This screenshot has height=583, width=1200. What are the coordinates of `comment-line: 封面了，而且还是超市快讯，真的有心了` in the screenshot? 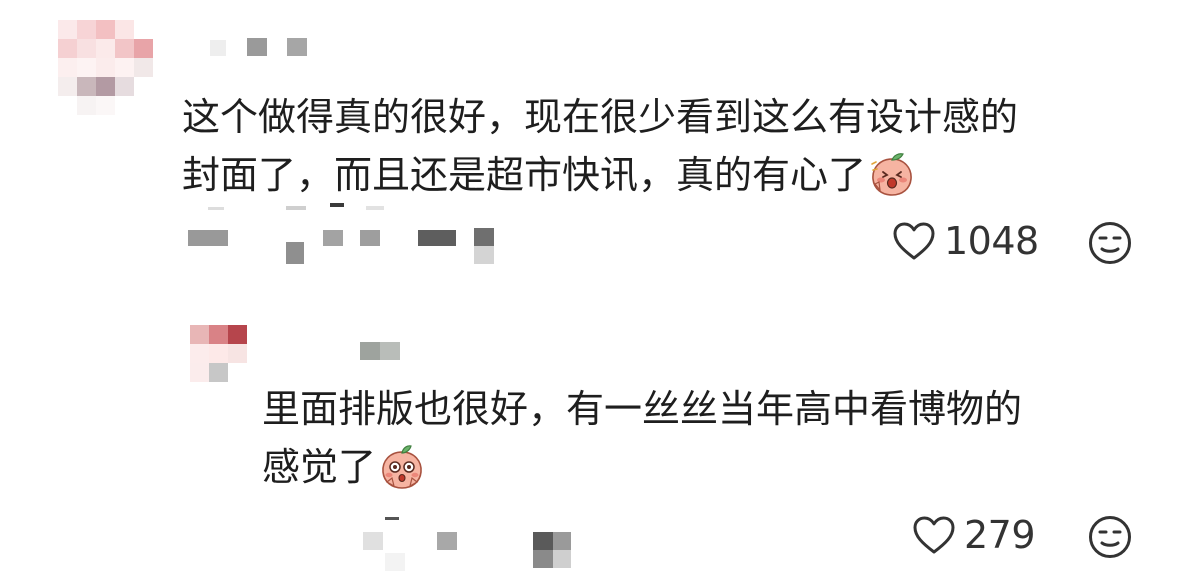 It's located at (600, 175).